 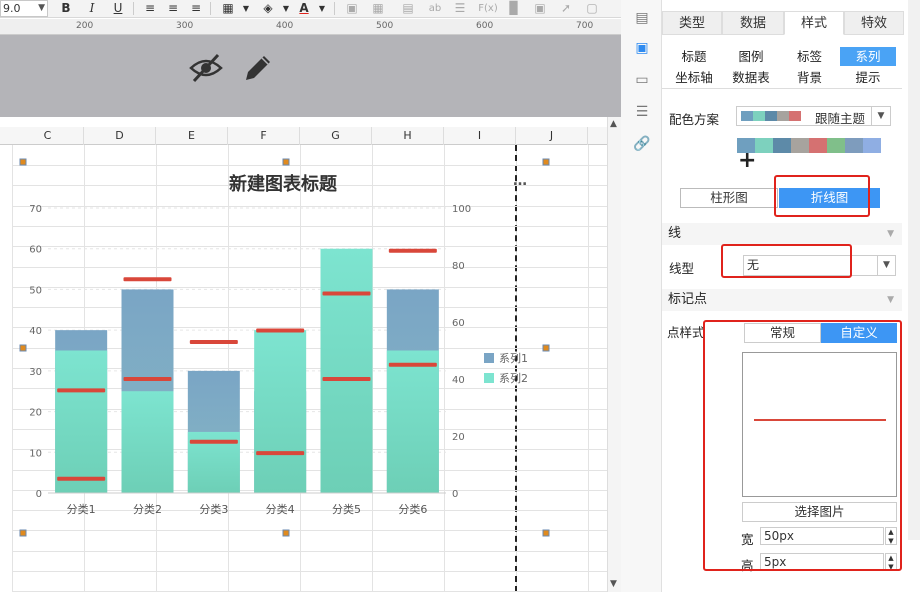 I want to click on column-header-i: I, so click(x=480, y=136).